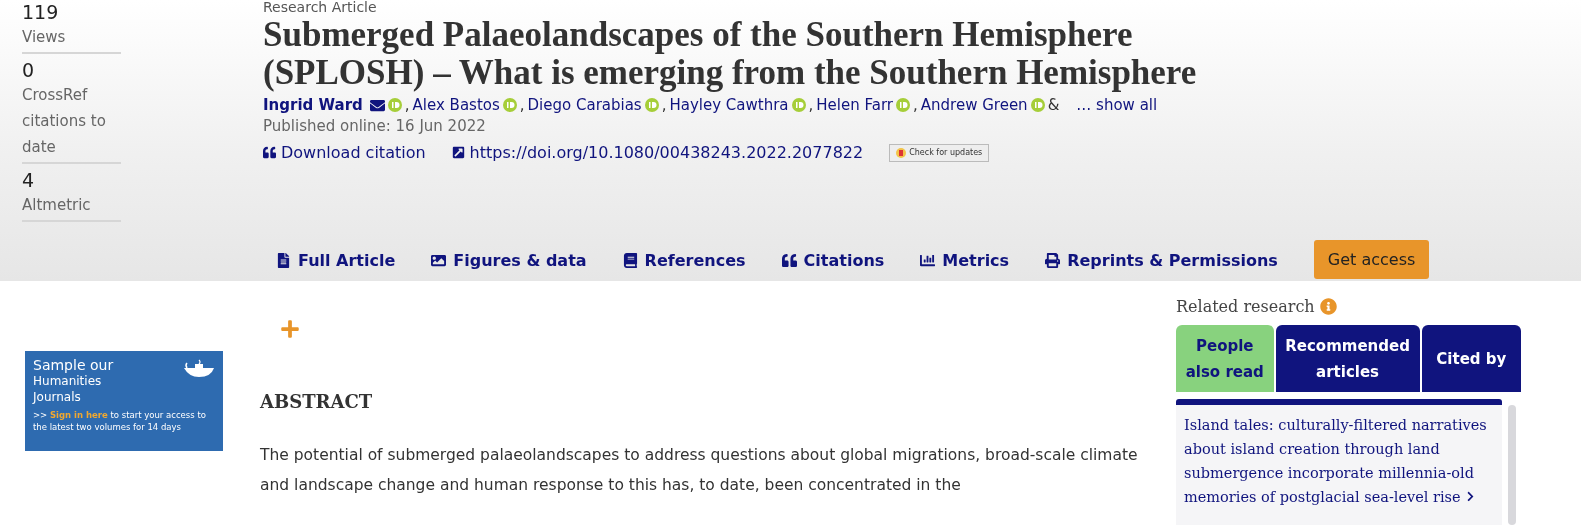 The width and height of the screenshot is (1581, 527). Describe the element at coordinates (29, 180) in the screenshot. I see `metric-value: 4` at that location.